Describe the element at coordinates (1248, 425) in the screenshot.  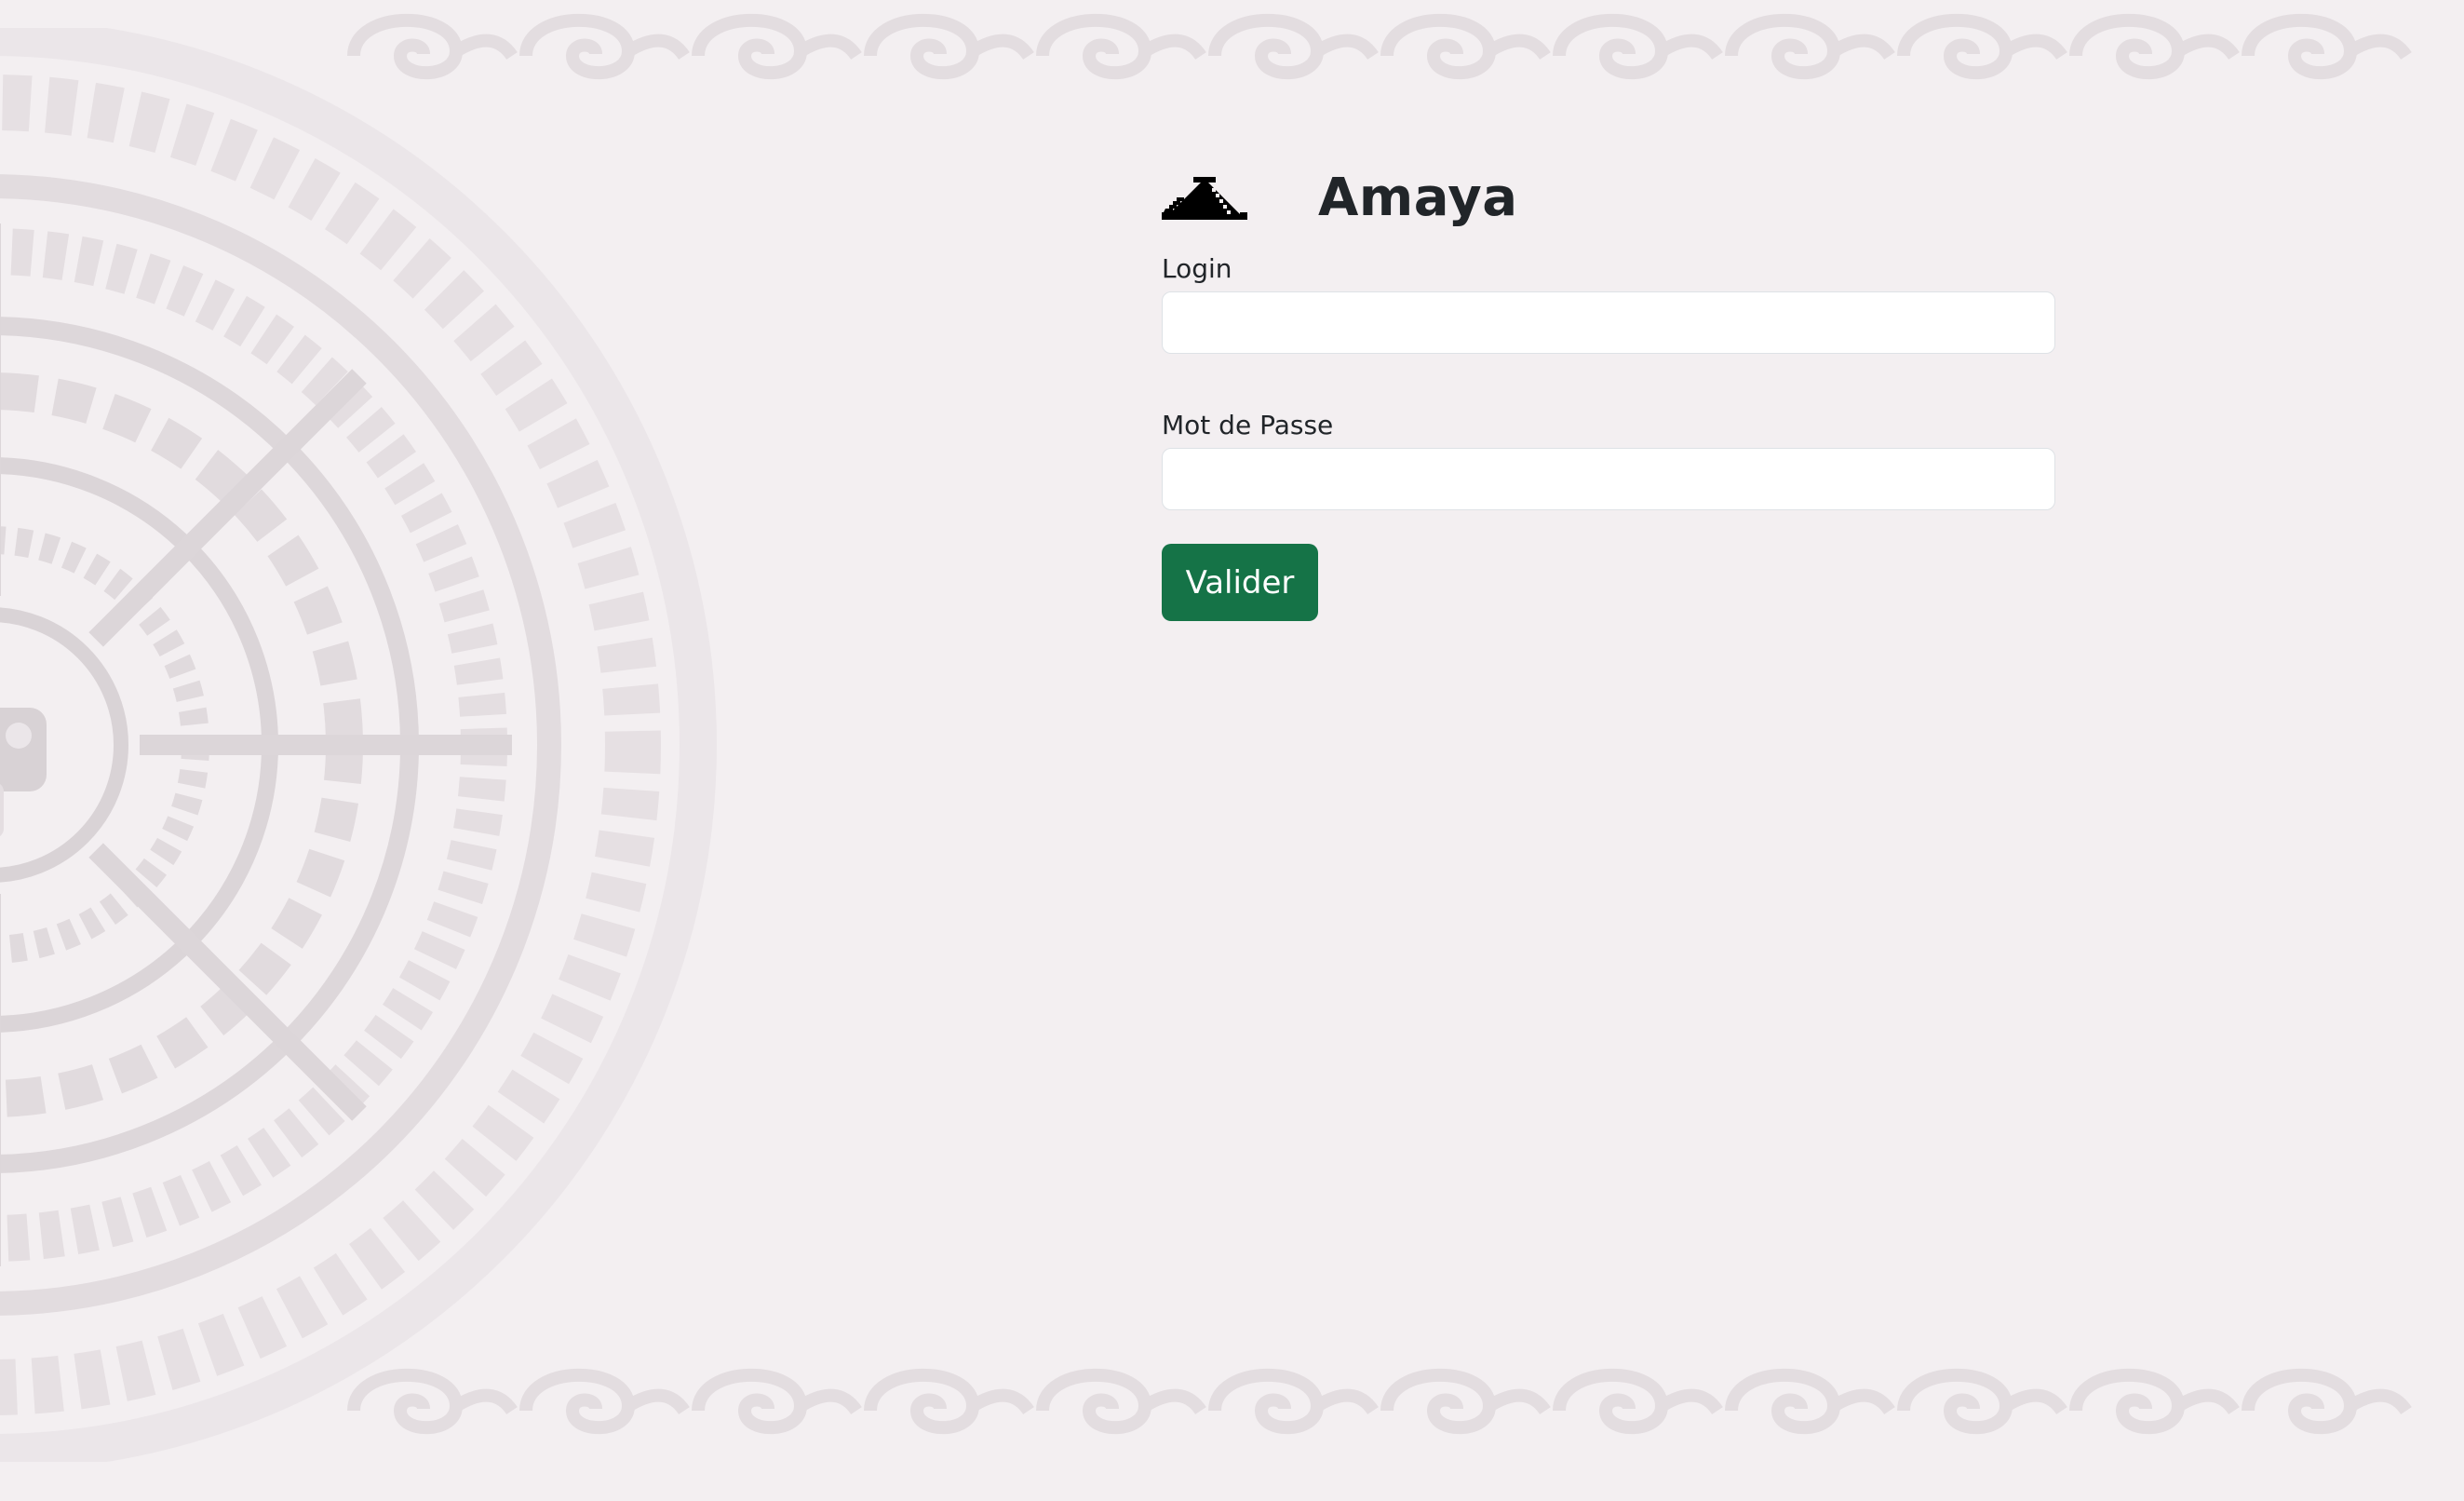
I see `password-label: Mot de Passe` at that location.